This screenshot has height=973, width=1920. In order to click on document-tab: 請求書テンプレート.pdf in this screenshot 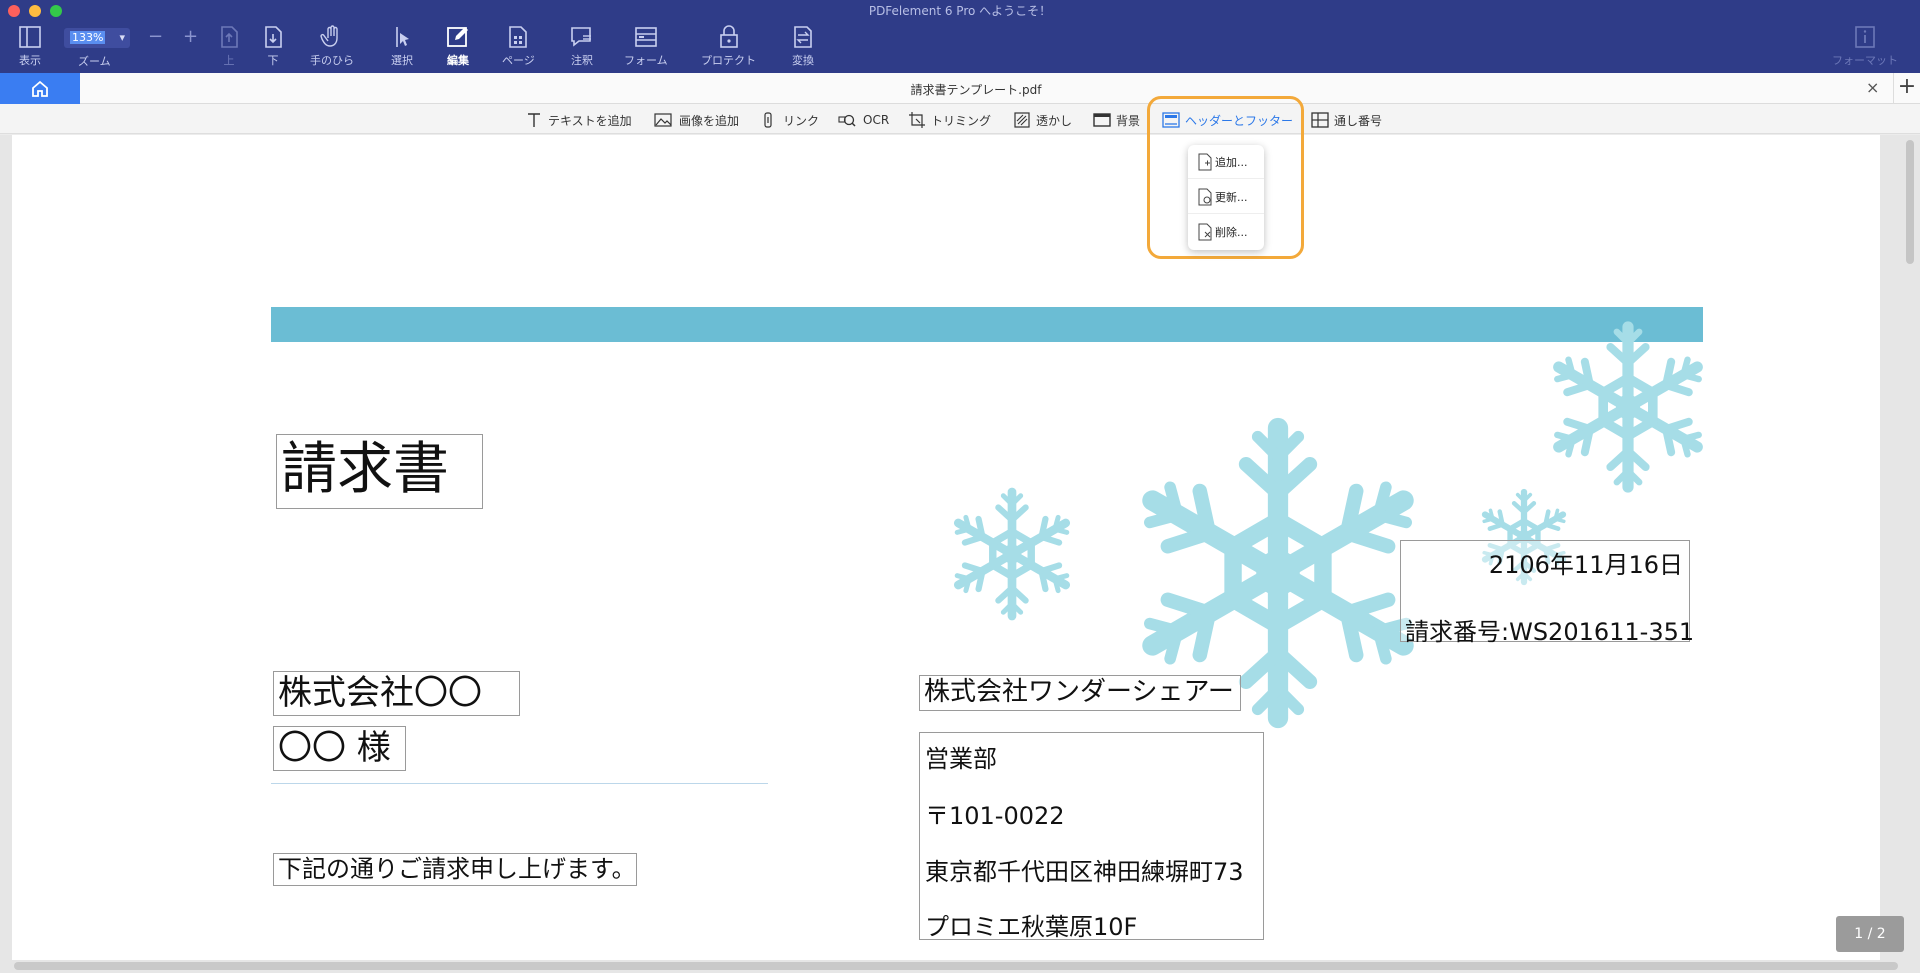, I will do `click(960, 89)`.